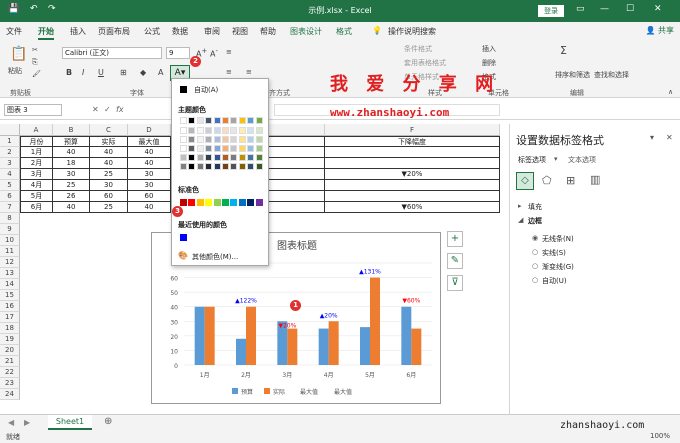 The width and height of the screenshot is (680, 443). What do you see at coordinates (658, 9) in the screenshot?
I see `close-icon: ✕` at bounding box center [658, 9].